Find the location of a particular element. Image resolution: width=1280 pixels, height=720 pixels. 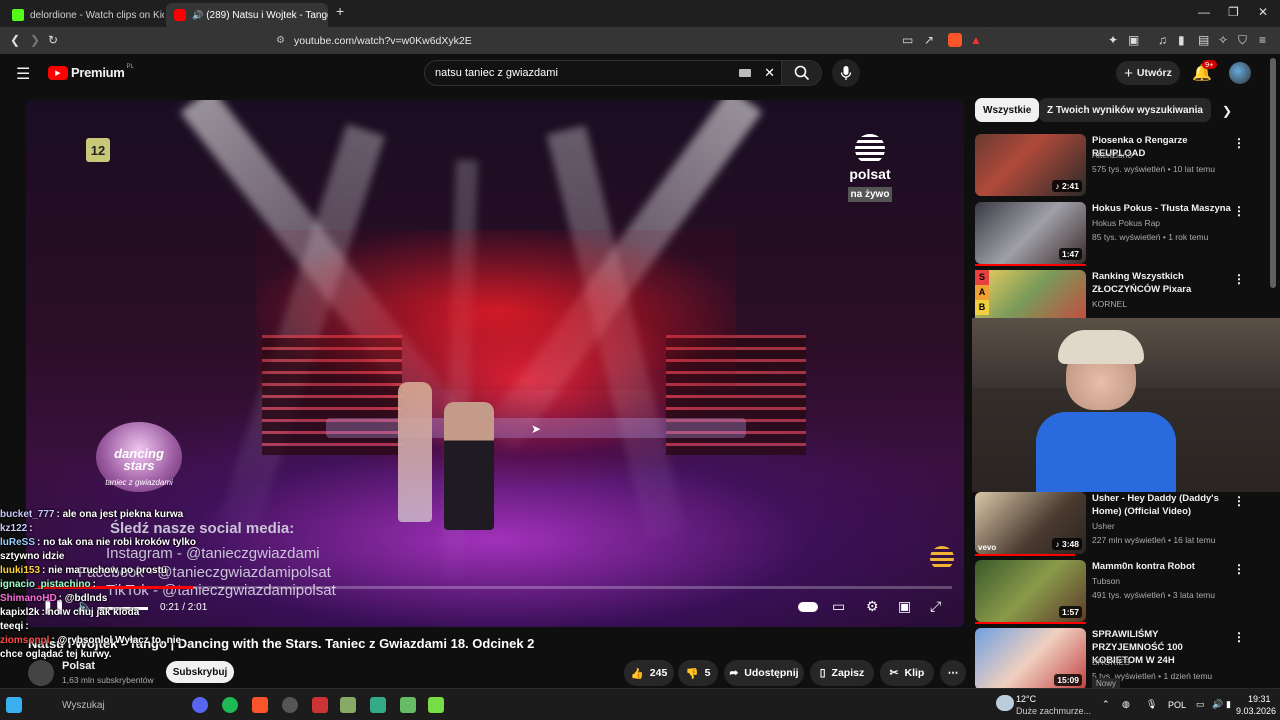

video-title: Mamm0n kontra Robot is located at coordinates (1162, 566).